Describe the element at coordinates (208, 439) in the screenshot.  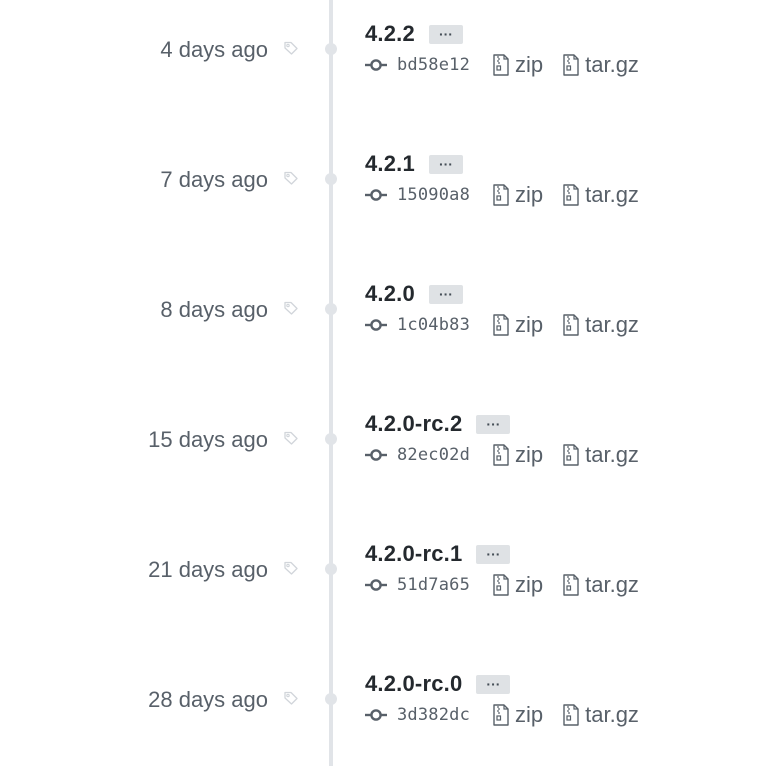
I see `release-date: 15 days ago` at that location.